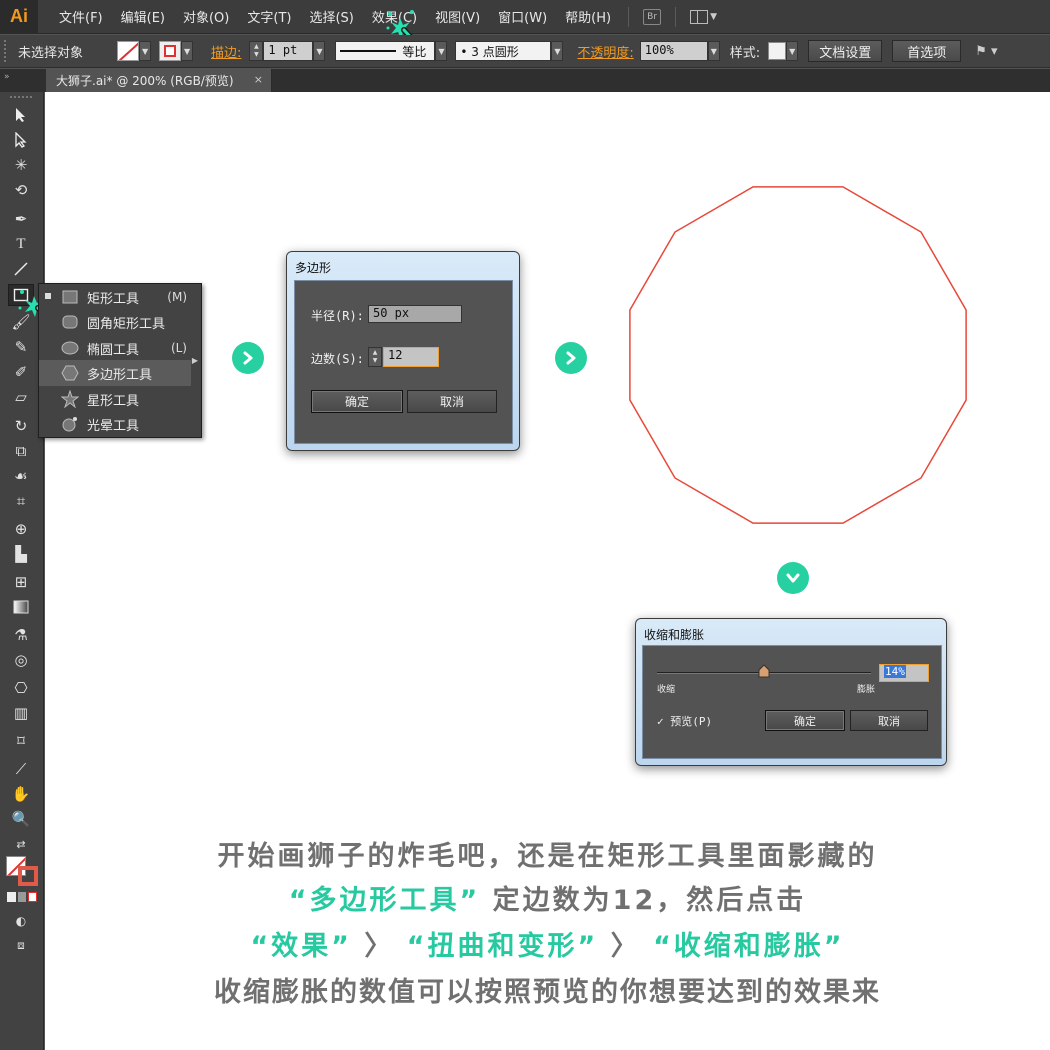 This screenshot has height=1050, width=1050. I want to click on document-setup-button: 文档设置, so click(845, 51).